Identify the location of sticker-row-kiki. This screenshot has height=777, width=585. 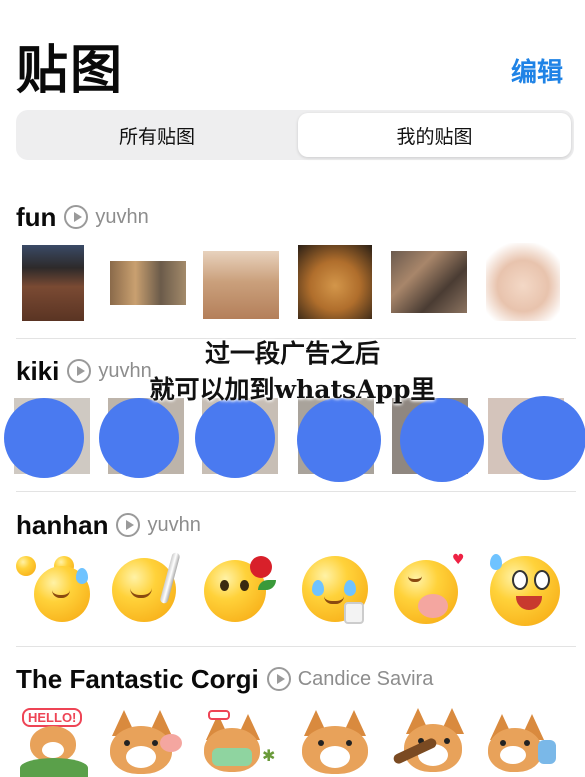
(292, 439).